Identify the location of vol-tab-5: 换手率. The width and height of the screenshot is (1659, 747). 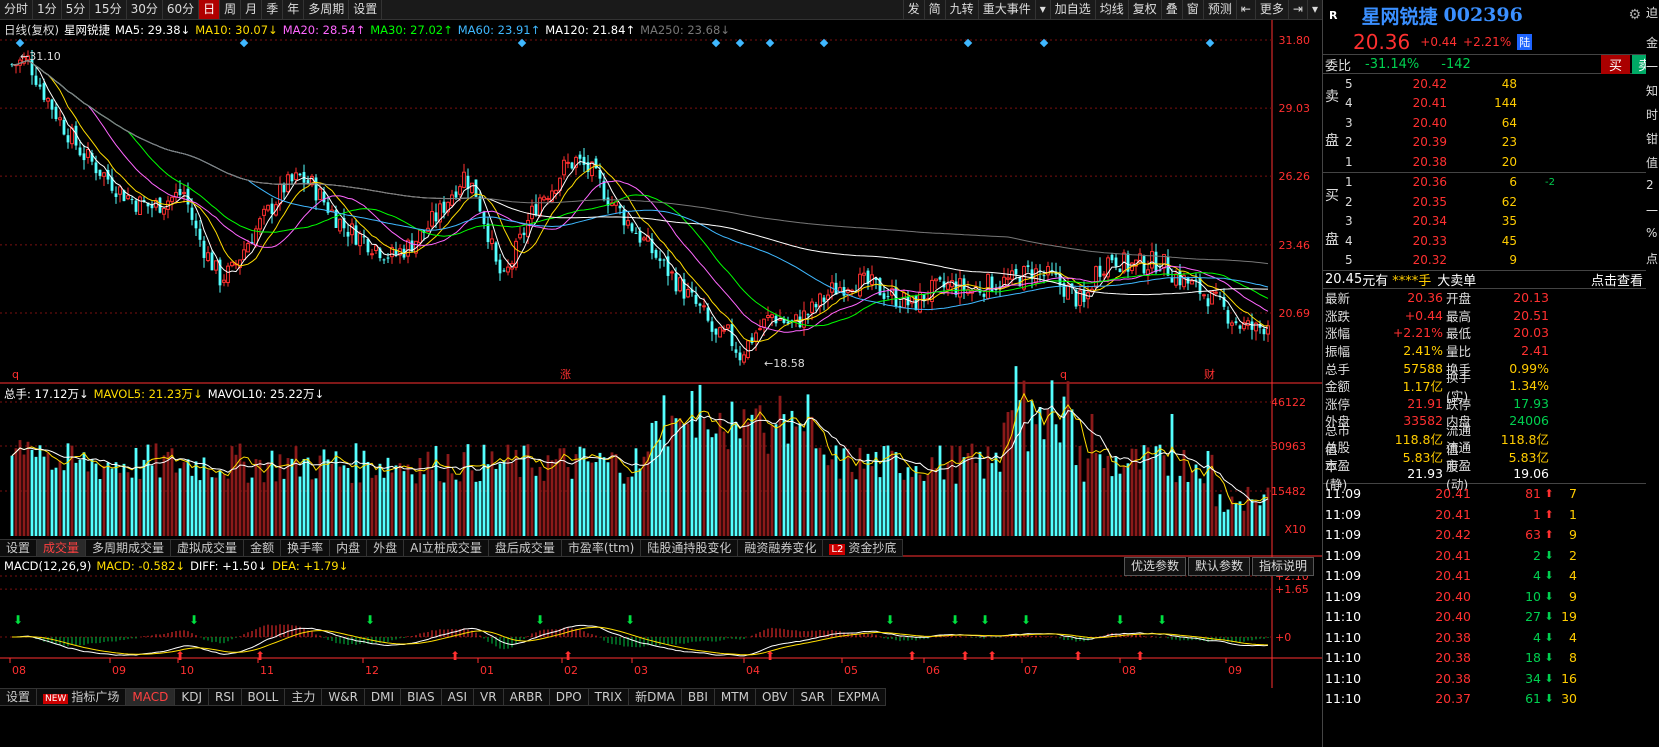
(306, 548).